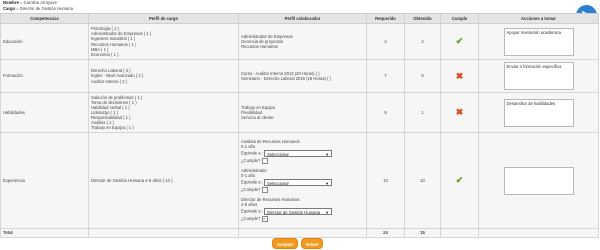 The width and height of the screenshot is (600, 250). Describe the element at coordinates (46, 8) in the screenshot. I see `role-value: Director de Gestión Humana` at that location.